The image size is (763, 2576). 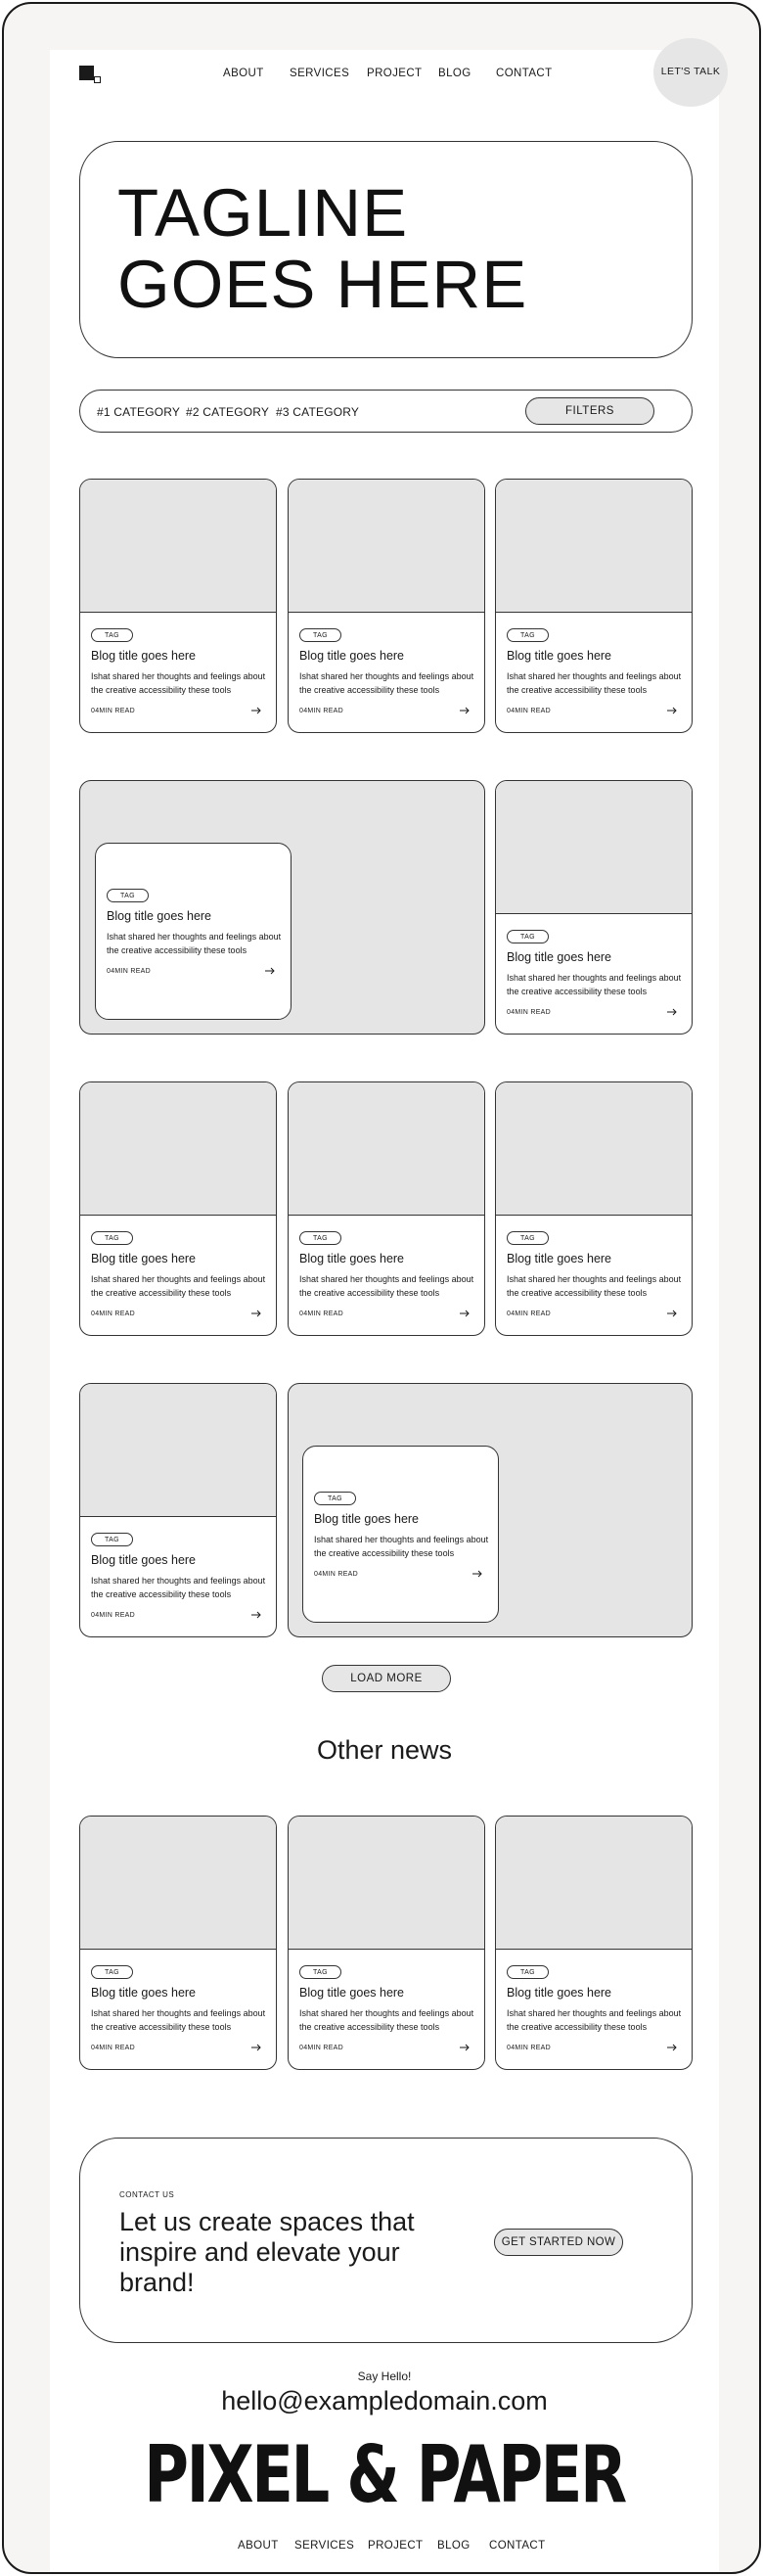 I want to click on nav-link-about: ABOUT, so click(x=243, y=73).